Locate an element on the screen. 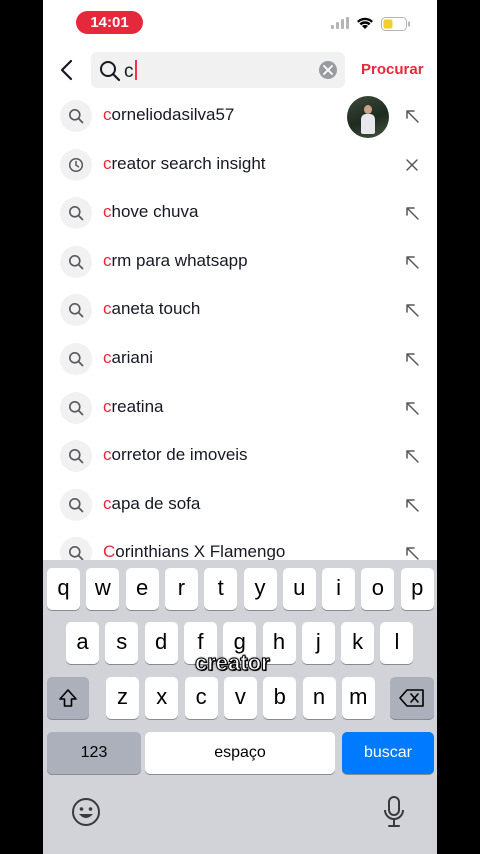 The height and width of the screenshot is (854, 480). key-e: e is located at coordinates (142, 589).